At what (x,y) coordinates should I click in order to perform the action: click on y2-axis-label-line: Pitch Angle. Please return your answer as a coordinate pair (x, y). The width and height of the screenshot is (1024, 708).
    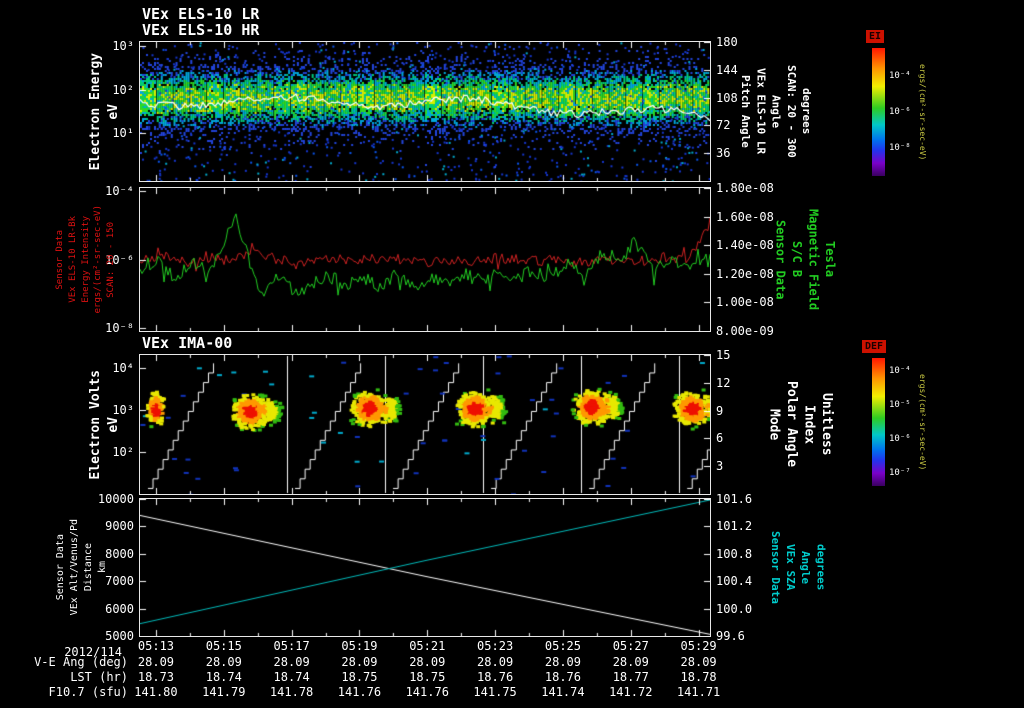
    Looking at the image, I should click on (746, 111).